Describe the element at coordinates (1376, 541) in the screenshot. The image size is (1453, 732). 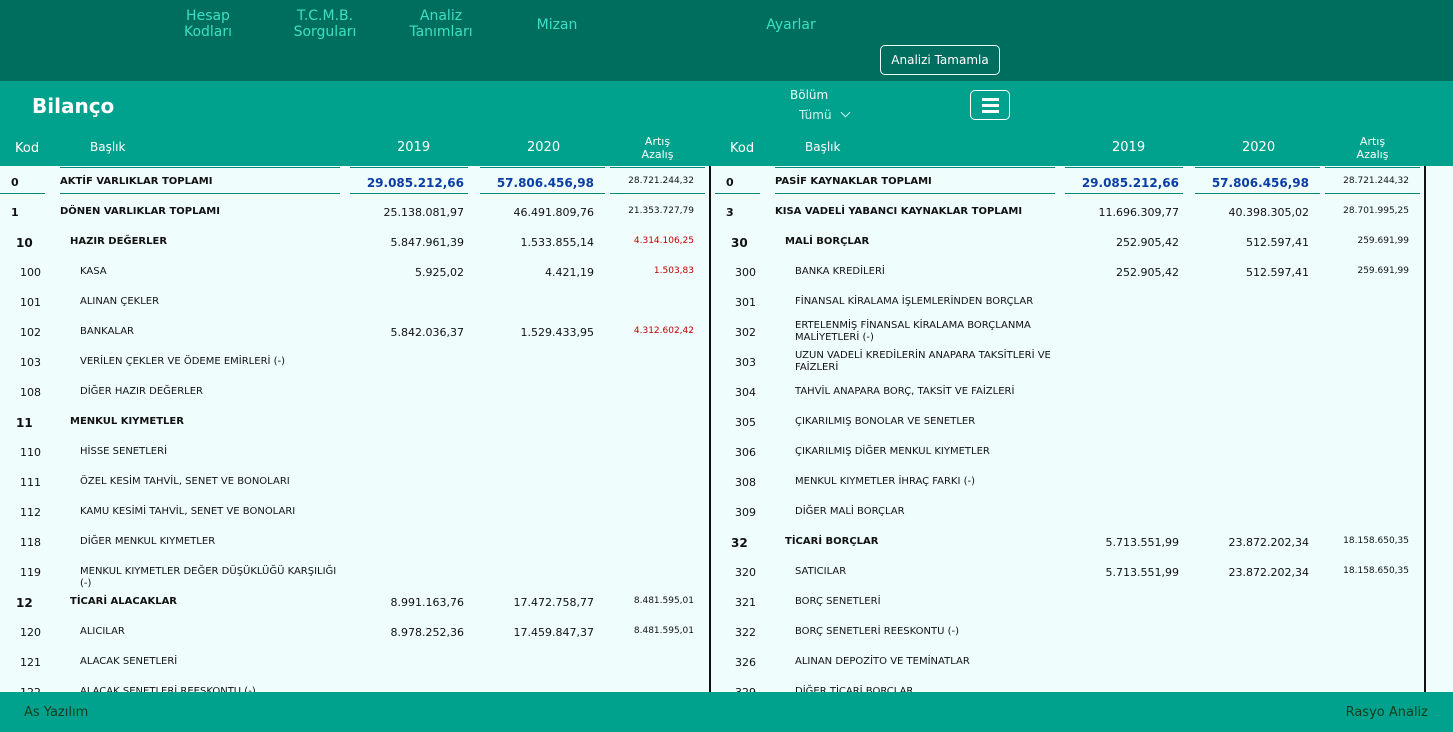
I see `row-value-diff: 18.158.650,35` at that location.